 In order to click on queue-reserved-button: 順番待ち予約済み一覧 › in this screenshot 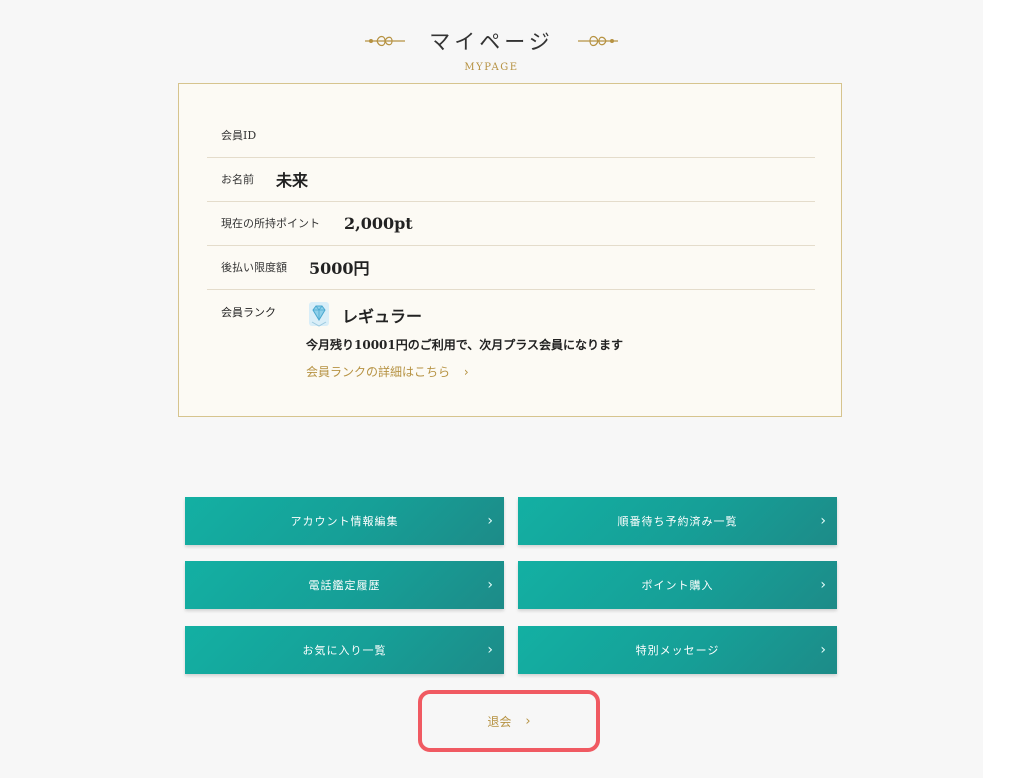, I will do `click(677, 521)`.